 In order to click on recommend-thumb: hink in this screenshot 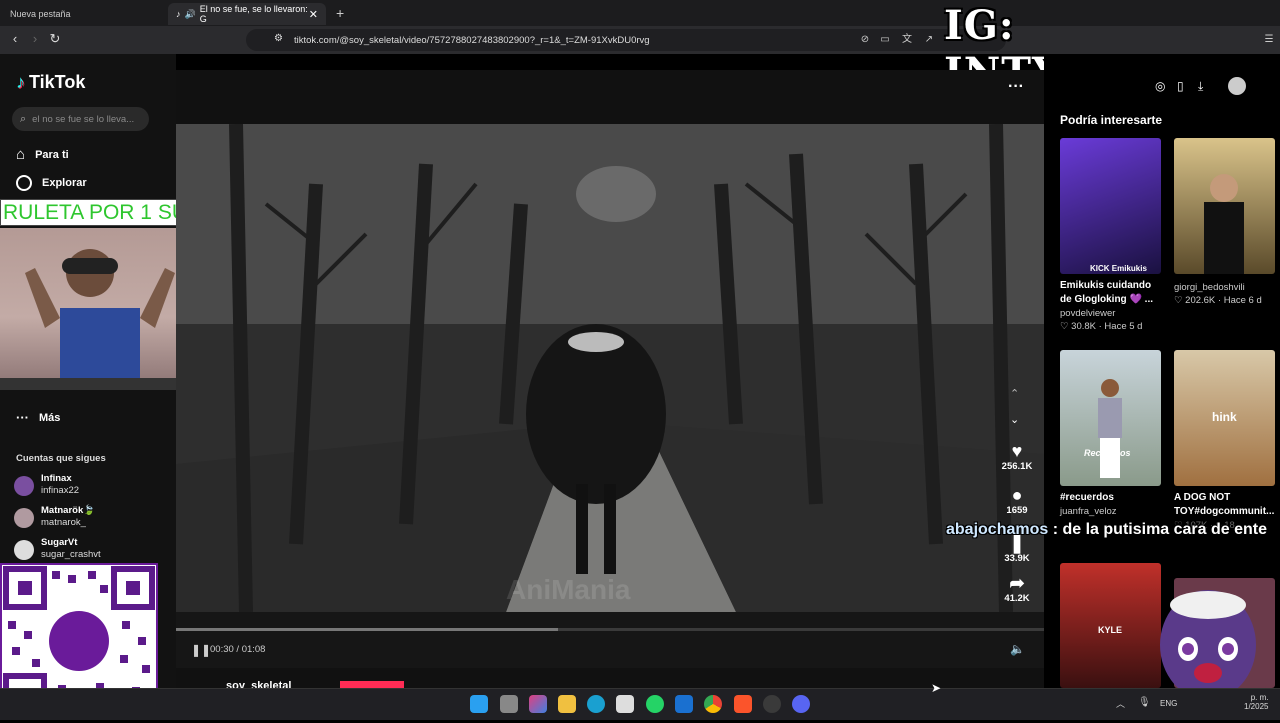, I will do `click(1224, 418)`.